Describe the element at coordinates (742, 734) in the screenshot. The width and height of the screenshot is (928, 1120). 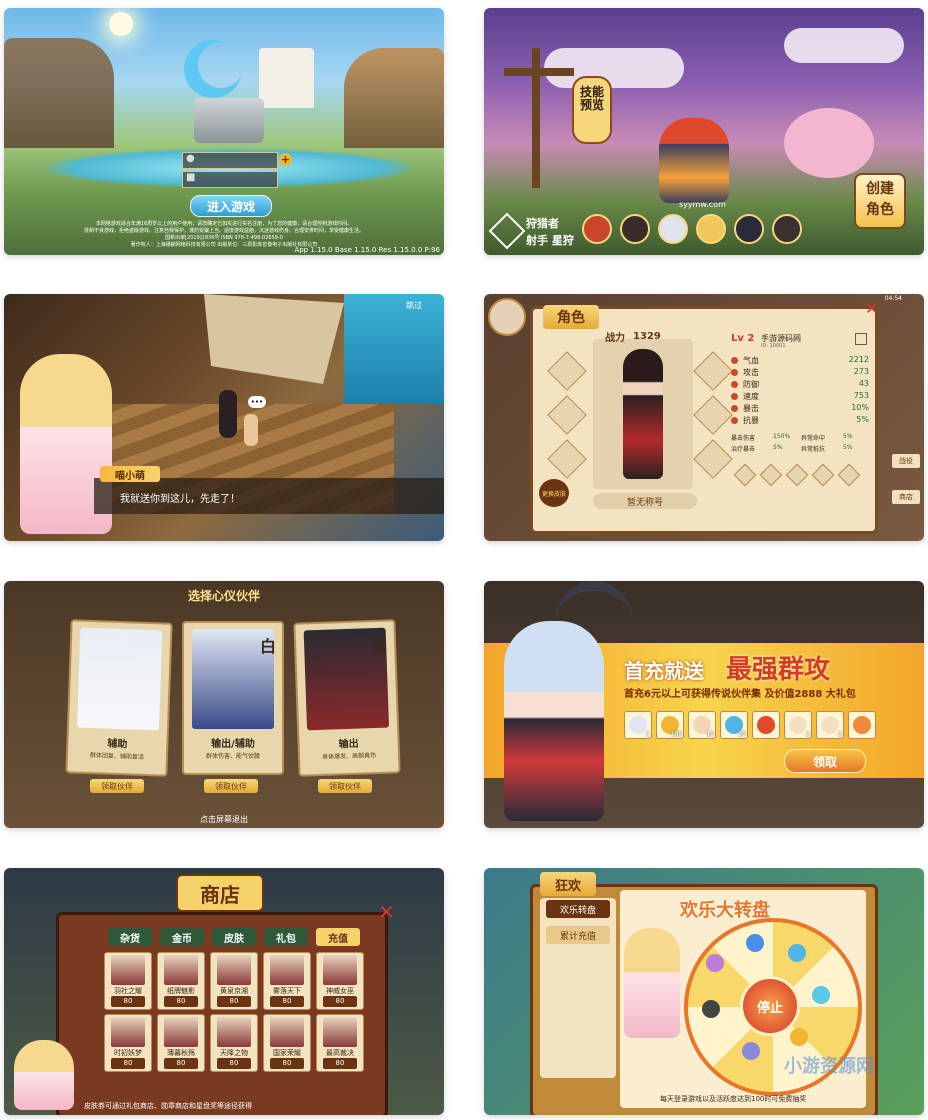
I see `reward-count: 20` at that location.